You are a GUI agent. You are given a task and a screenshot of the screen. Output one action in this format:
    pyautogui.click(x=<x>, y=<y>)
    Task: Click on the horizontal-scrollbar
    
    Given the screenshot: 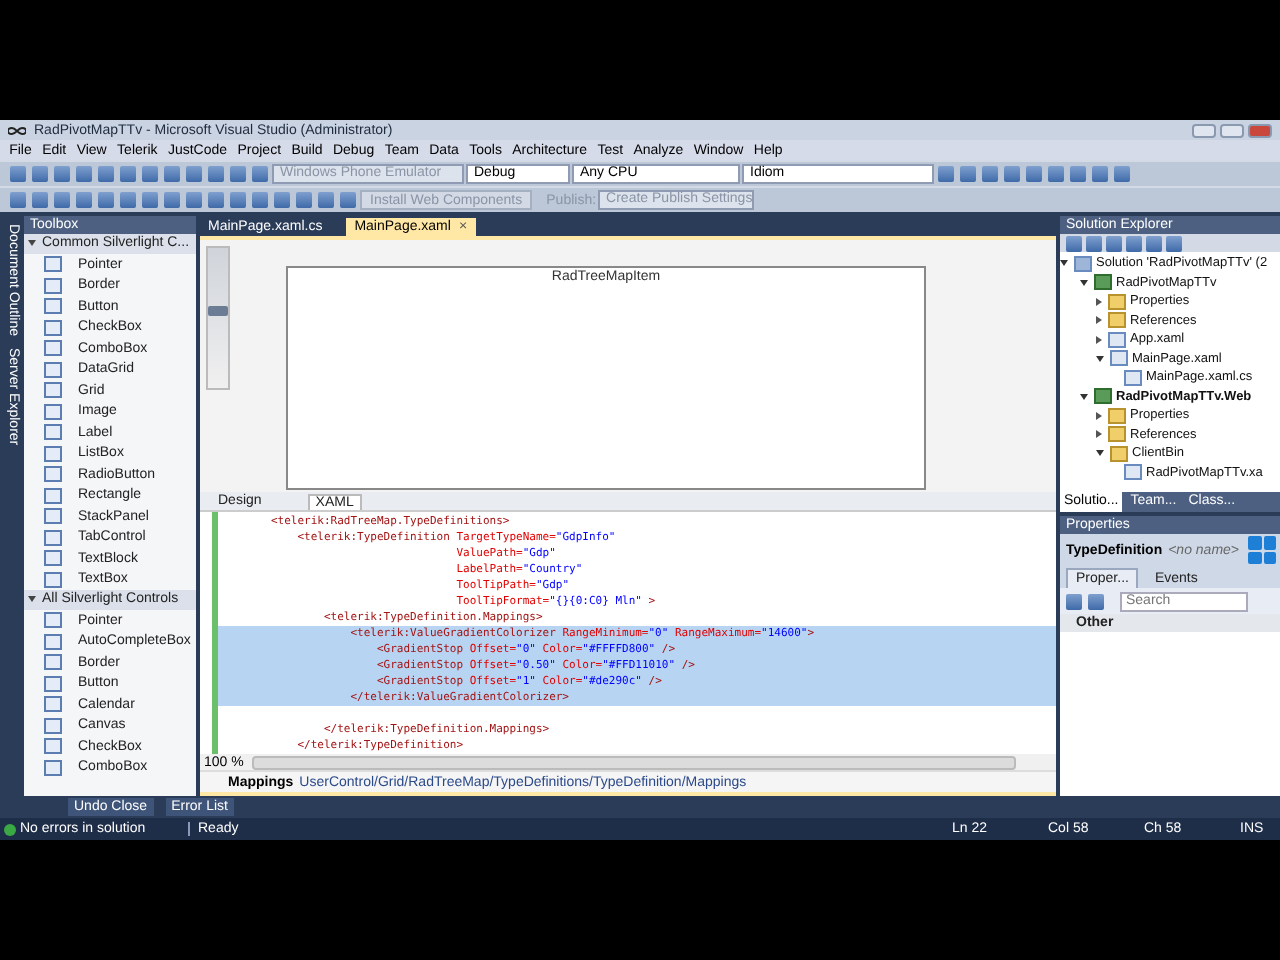 What is the action you would take?
    pyautogui.click(x=633, y=762)
    